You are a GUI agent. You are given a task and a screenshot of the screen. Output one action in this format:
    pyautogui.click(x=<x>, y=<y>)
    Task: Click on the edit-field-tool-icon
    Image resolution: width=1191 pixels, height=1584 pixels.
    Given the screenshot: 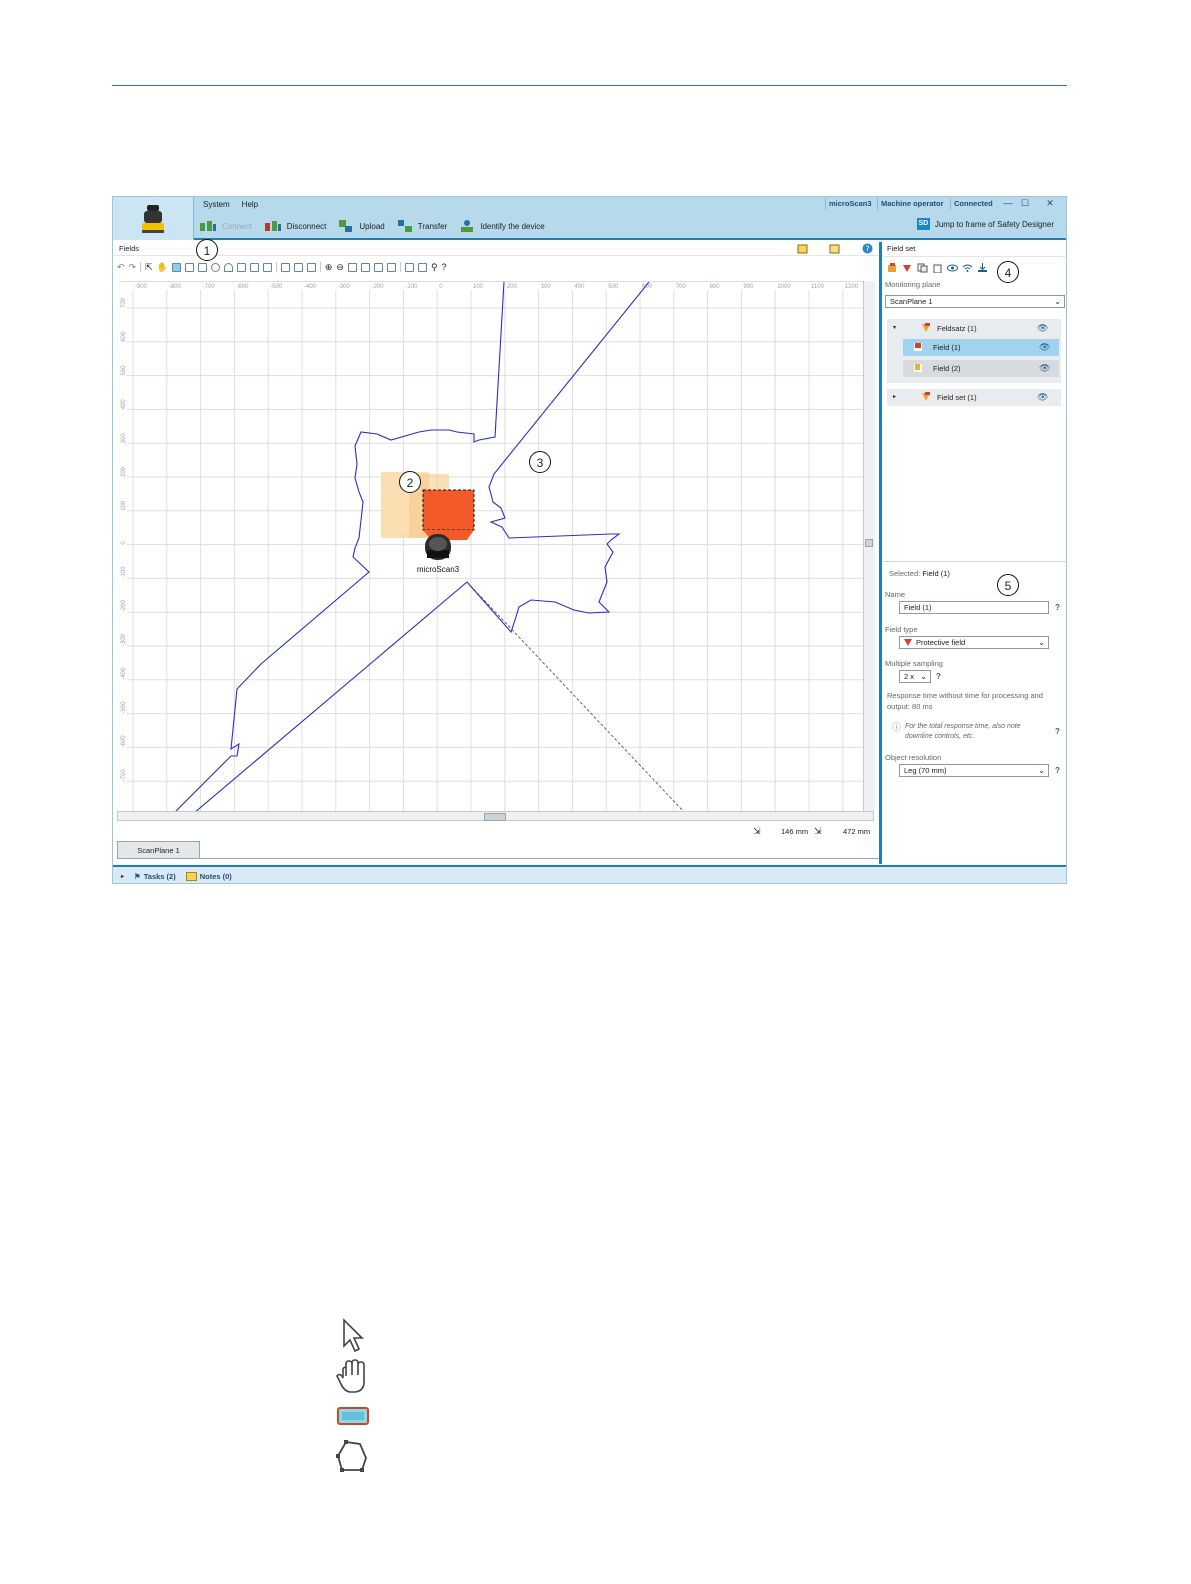 What is the action you would take?
    pyautogui.click(x=176, y=267)
    